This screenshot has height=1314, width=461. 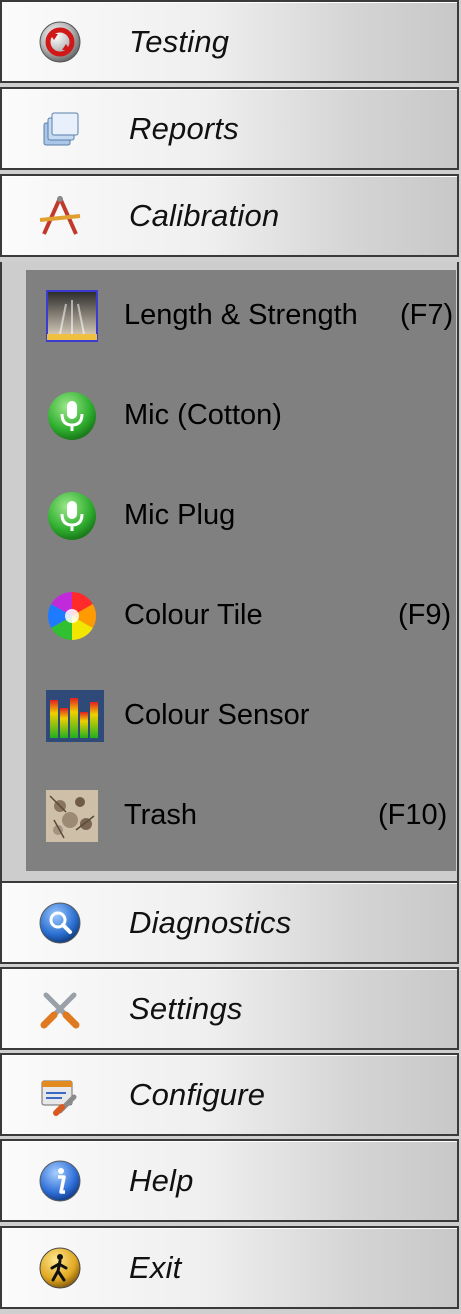 I want to click on calibration-item-trash: Trash (F10), so click(x=241, y=815).